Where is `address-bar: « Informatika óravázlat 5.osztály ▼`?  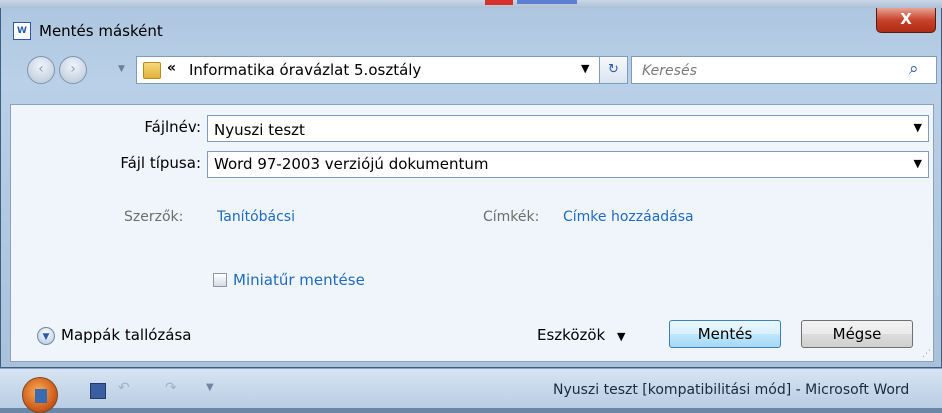
address-bar: « Informatika óravázlat 5.osztály ▼ is located at coordinates (368, 70).